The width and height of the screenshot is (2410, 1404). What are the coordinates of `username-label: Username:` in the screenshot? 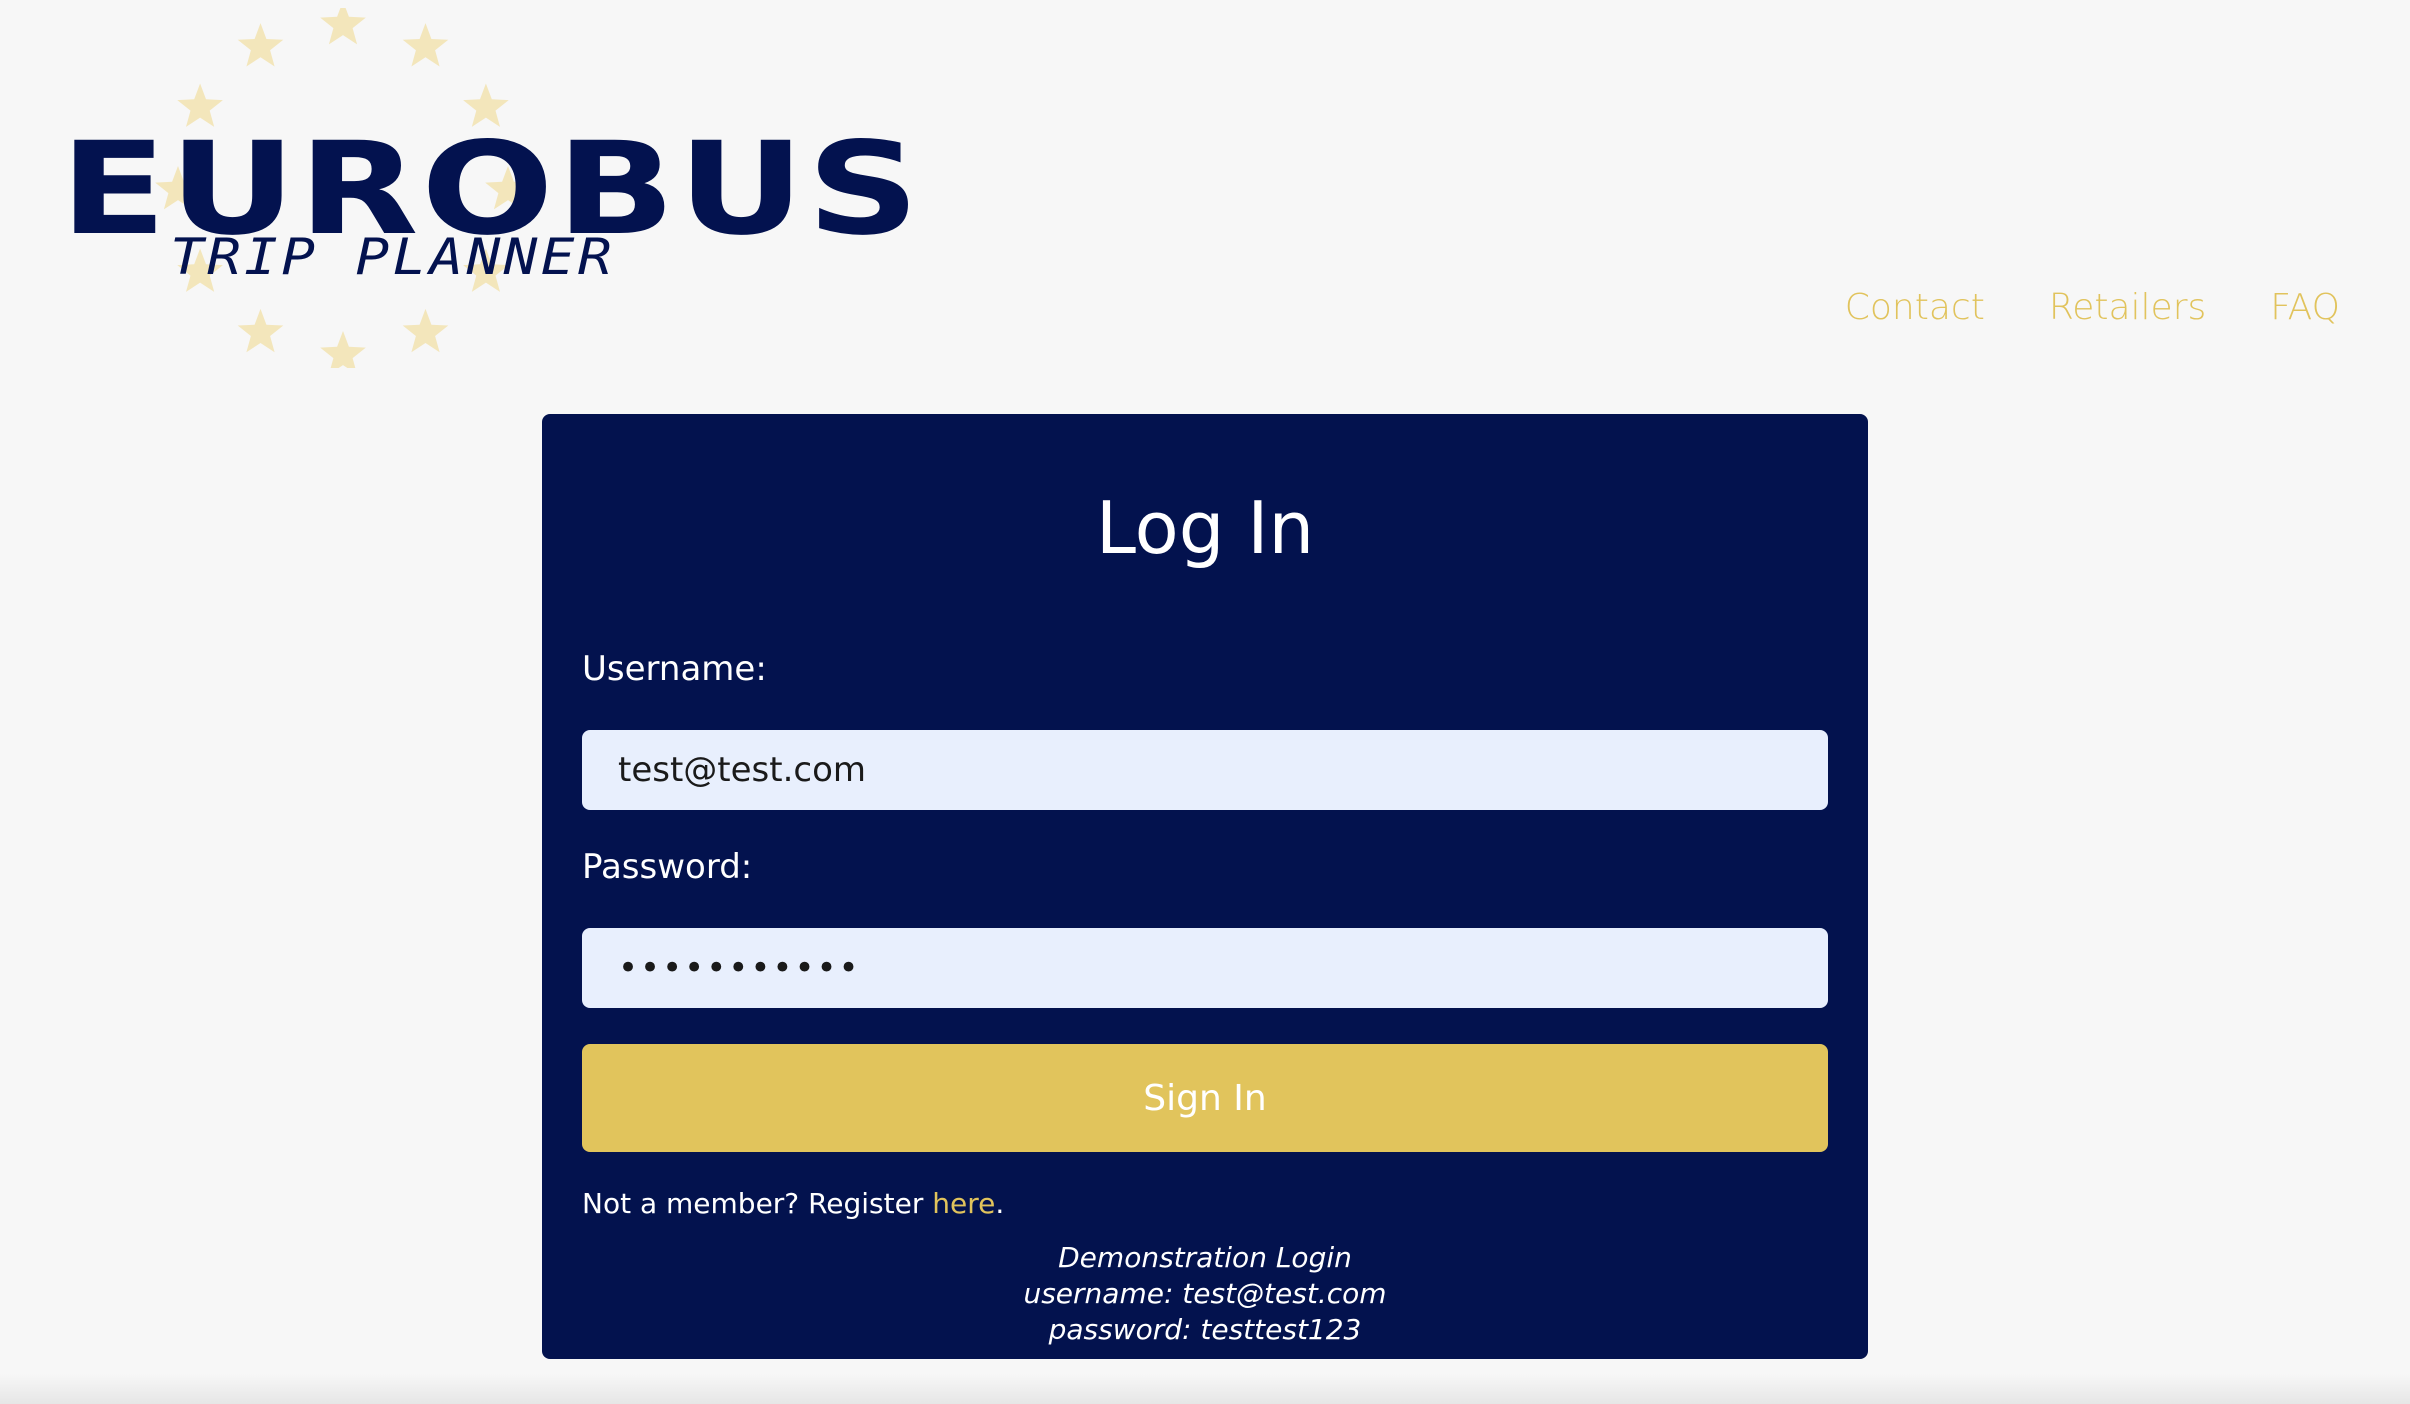 It's located at (674, 669).